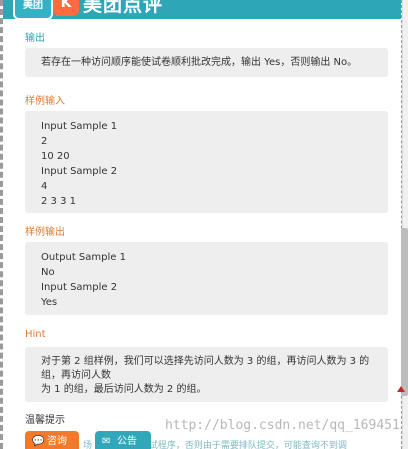 The image size is (408, 449). Describe the element at coordinates (33, 10) in the screenshot. I see `meituan-logo: 美团` at that location.